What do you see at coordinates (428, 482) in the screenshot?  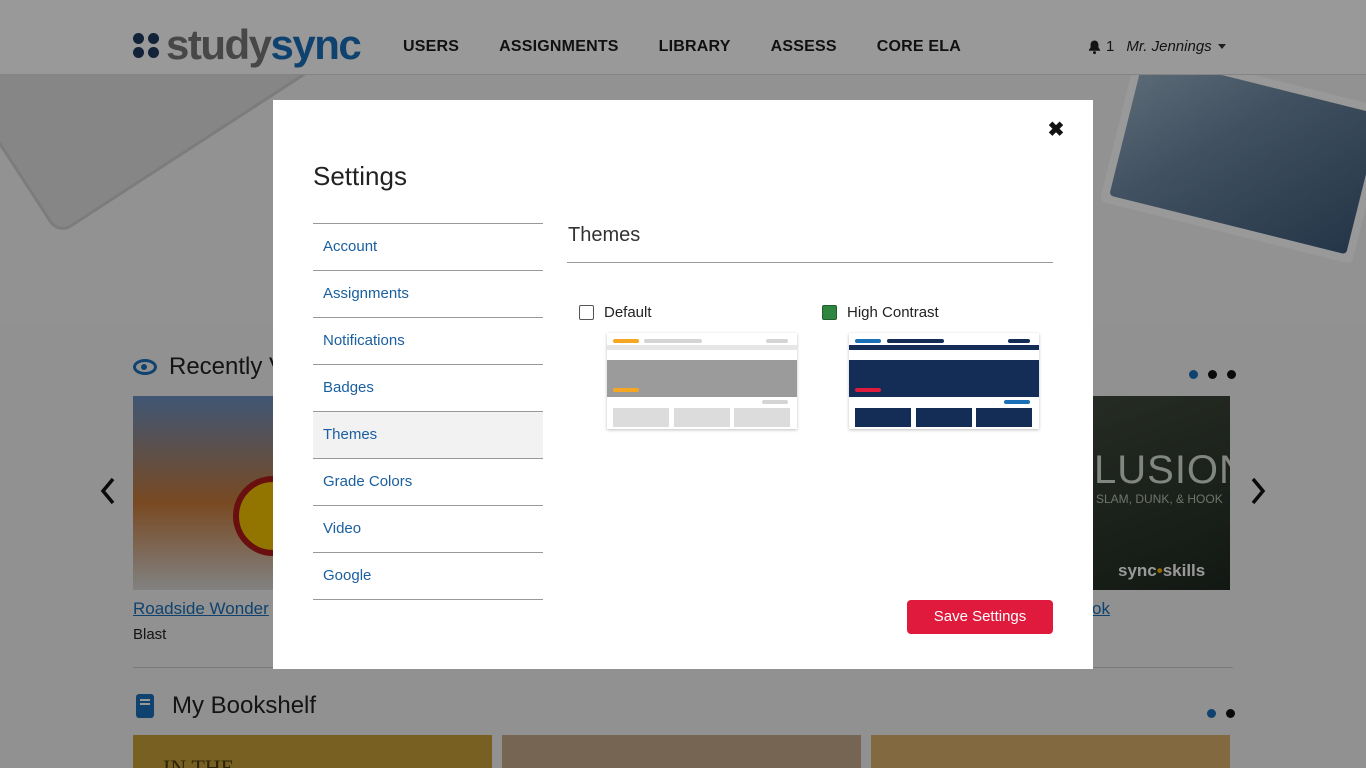 I see `settings-nav-grade-colors: Grade Colors` at bounding box center [428, 482].